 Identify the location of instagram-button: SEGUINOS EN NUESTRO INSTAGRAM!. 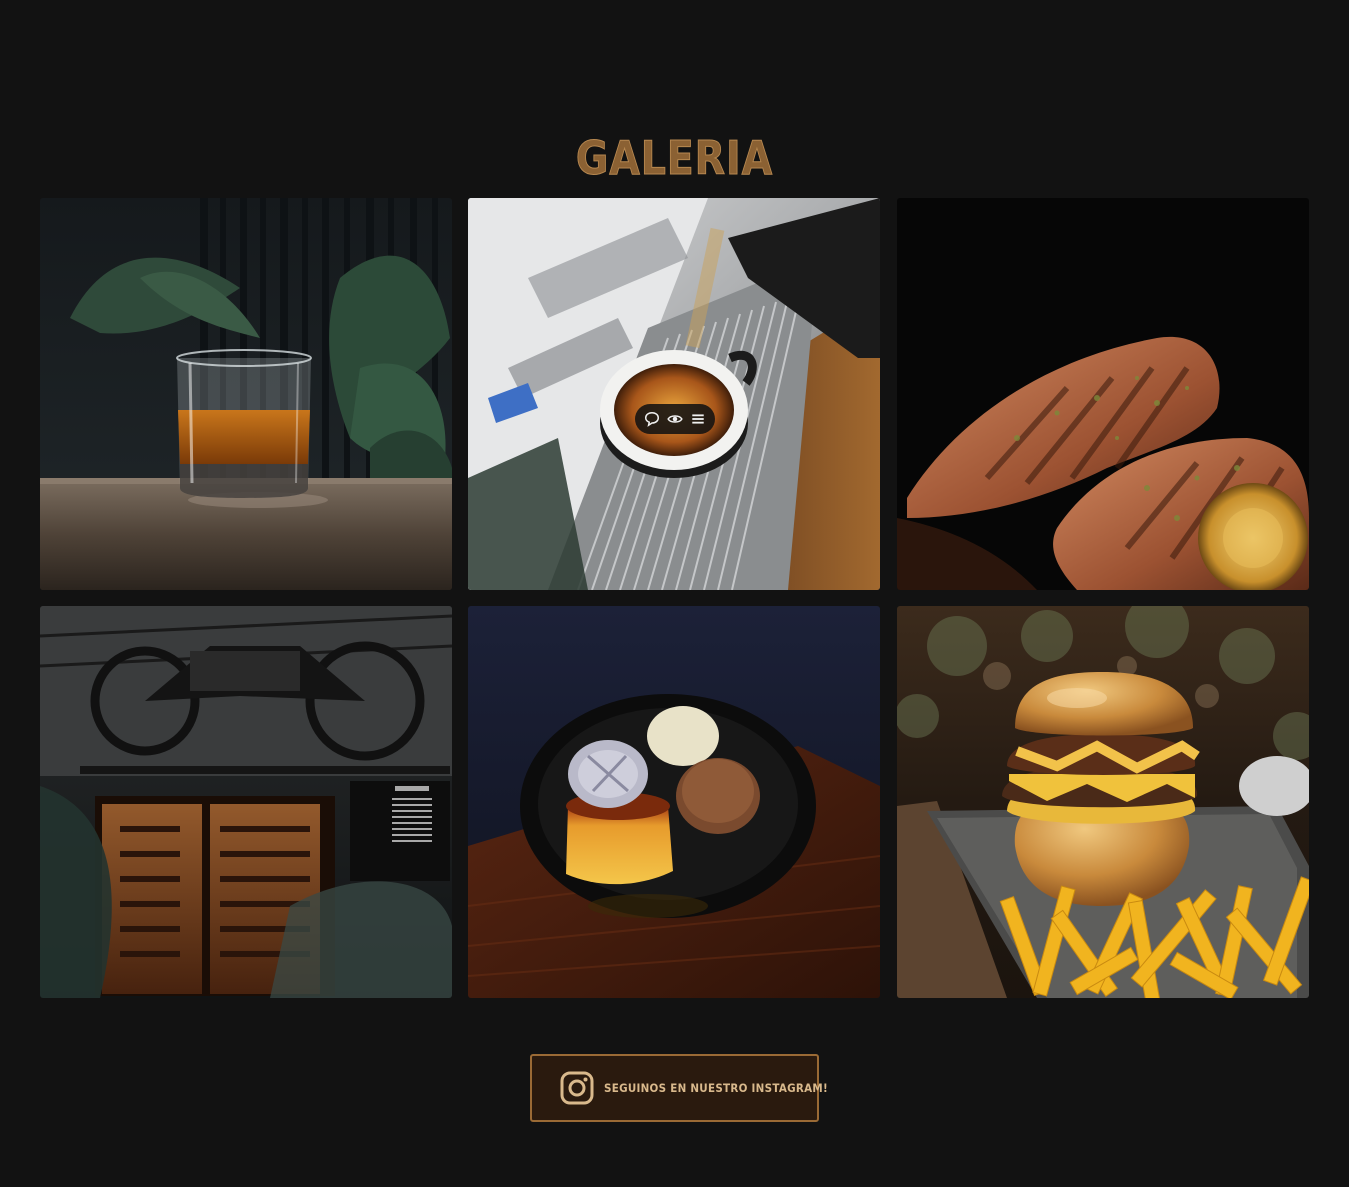
(679, 1088).